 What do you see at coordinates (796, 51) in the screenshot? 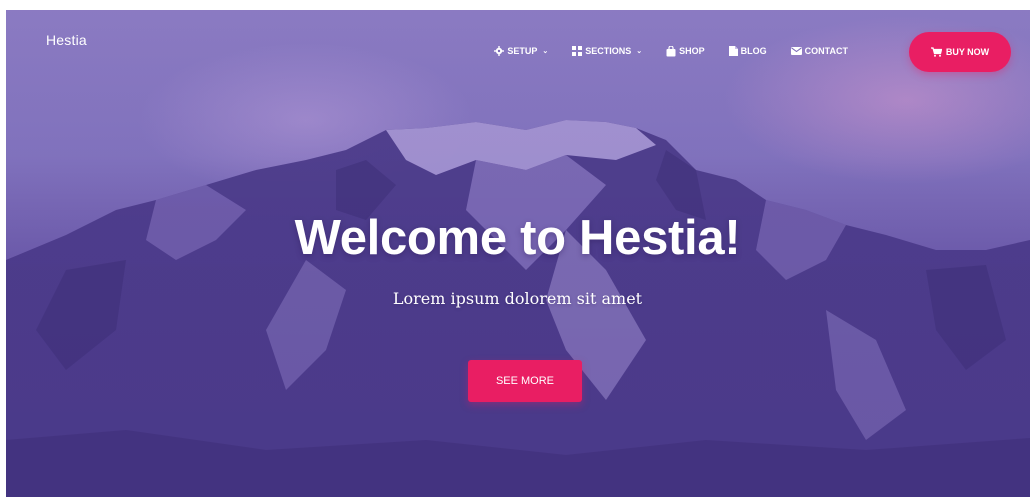
I see `envelope-icon` at bounding box center [796, 51].